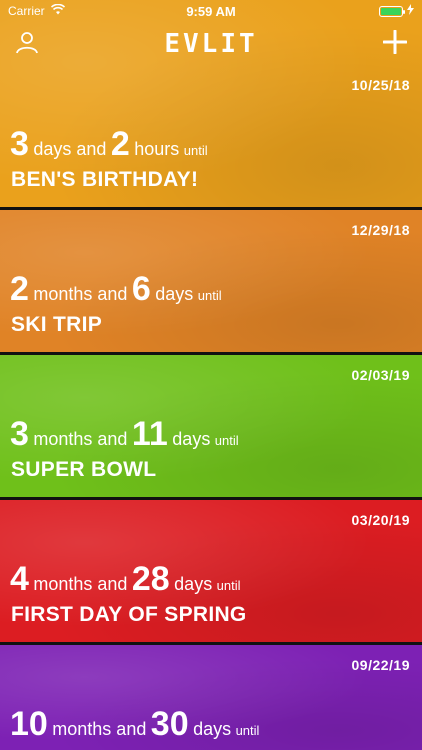 The image size is (422, 750). I want to click on countdown-number: 11, so click(149, 434).